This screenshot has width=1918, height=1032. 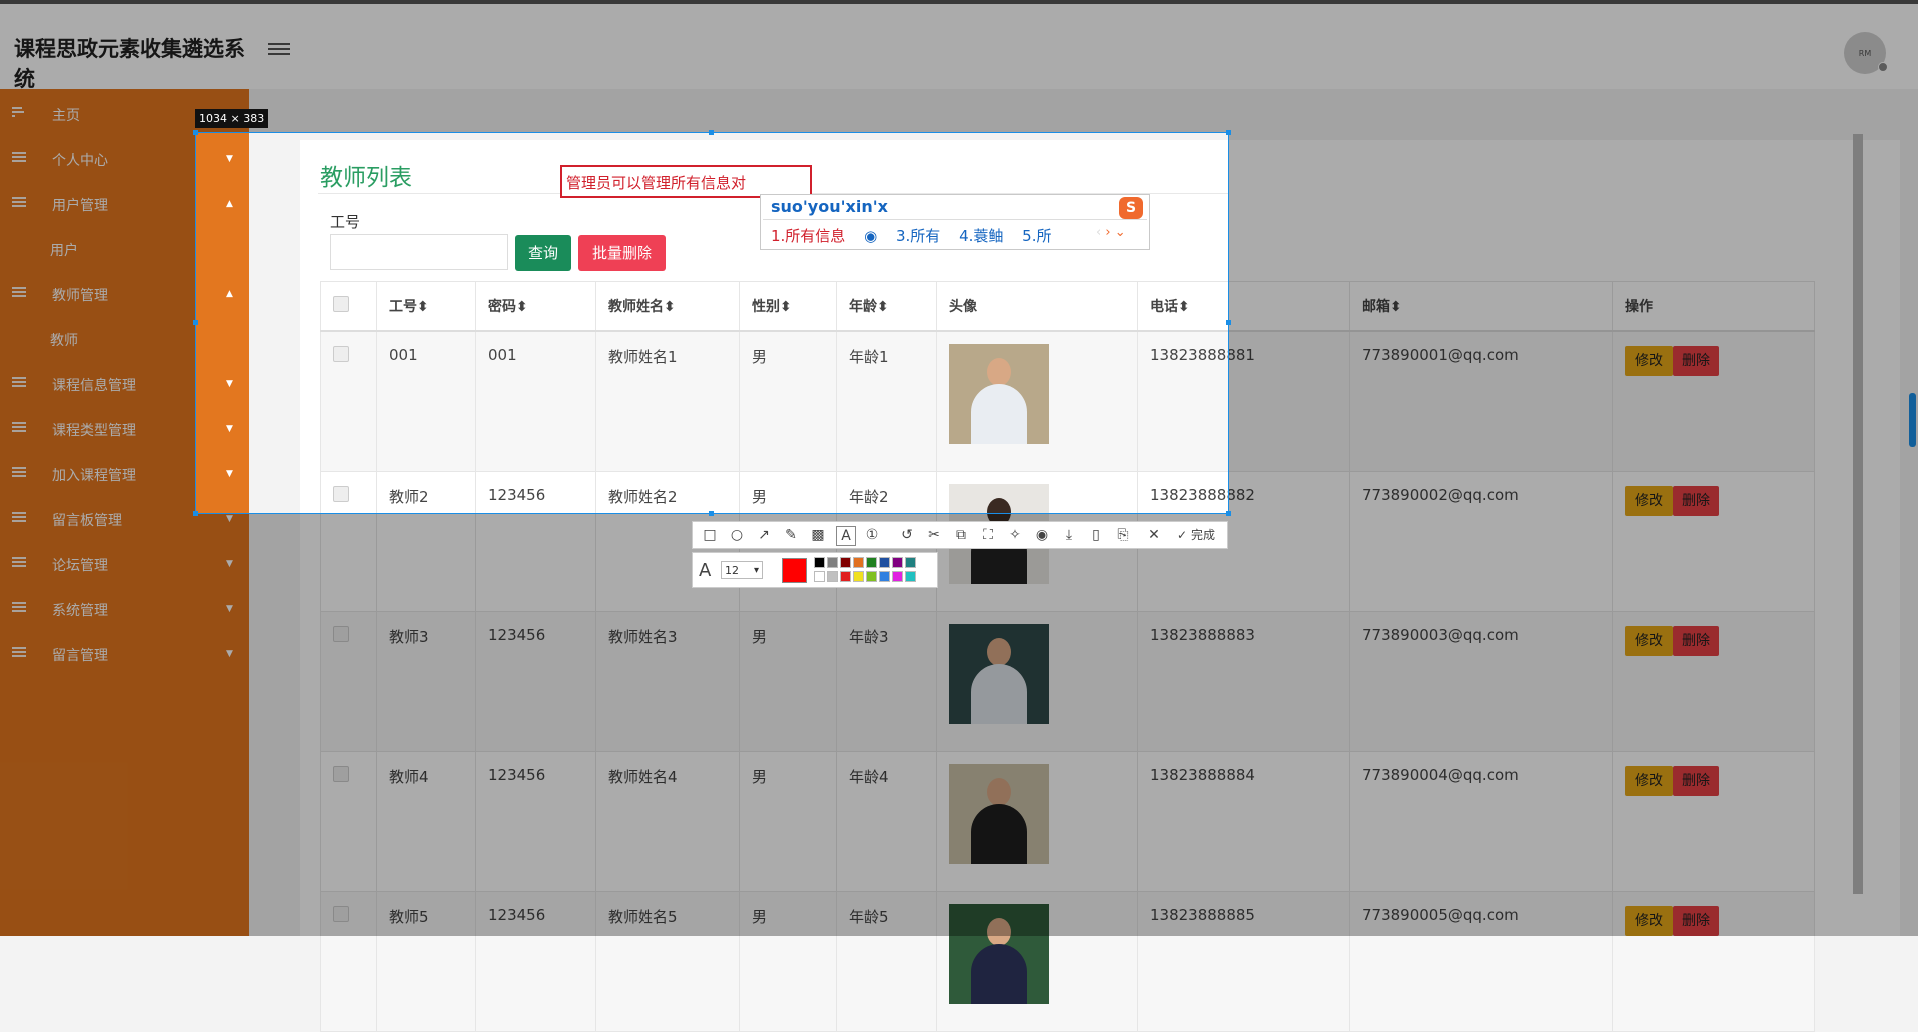 What do you see at coordinates (846, 536) in the screenshot?
I see `text-icon: A` at bounding box center [846, 536].